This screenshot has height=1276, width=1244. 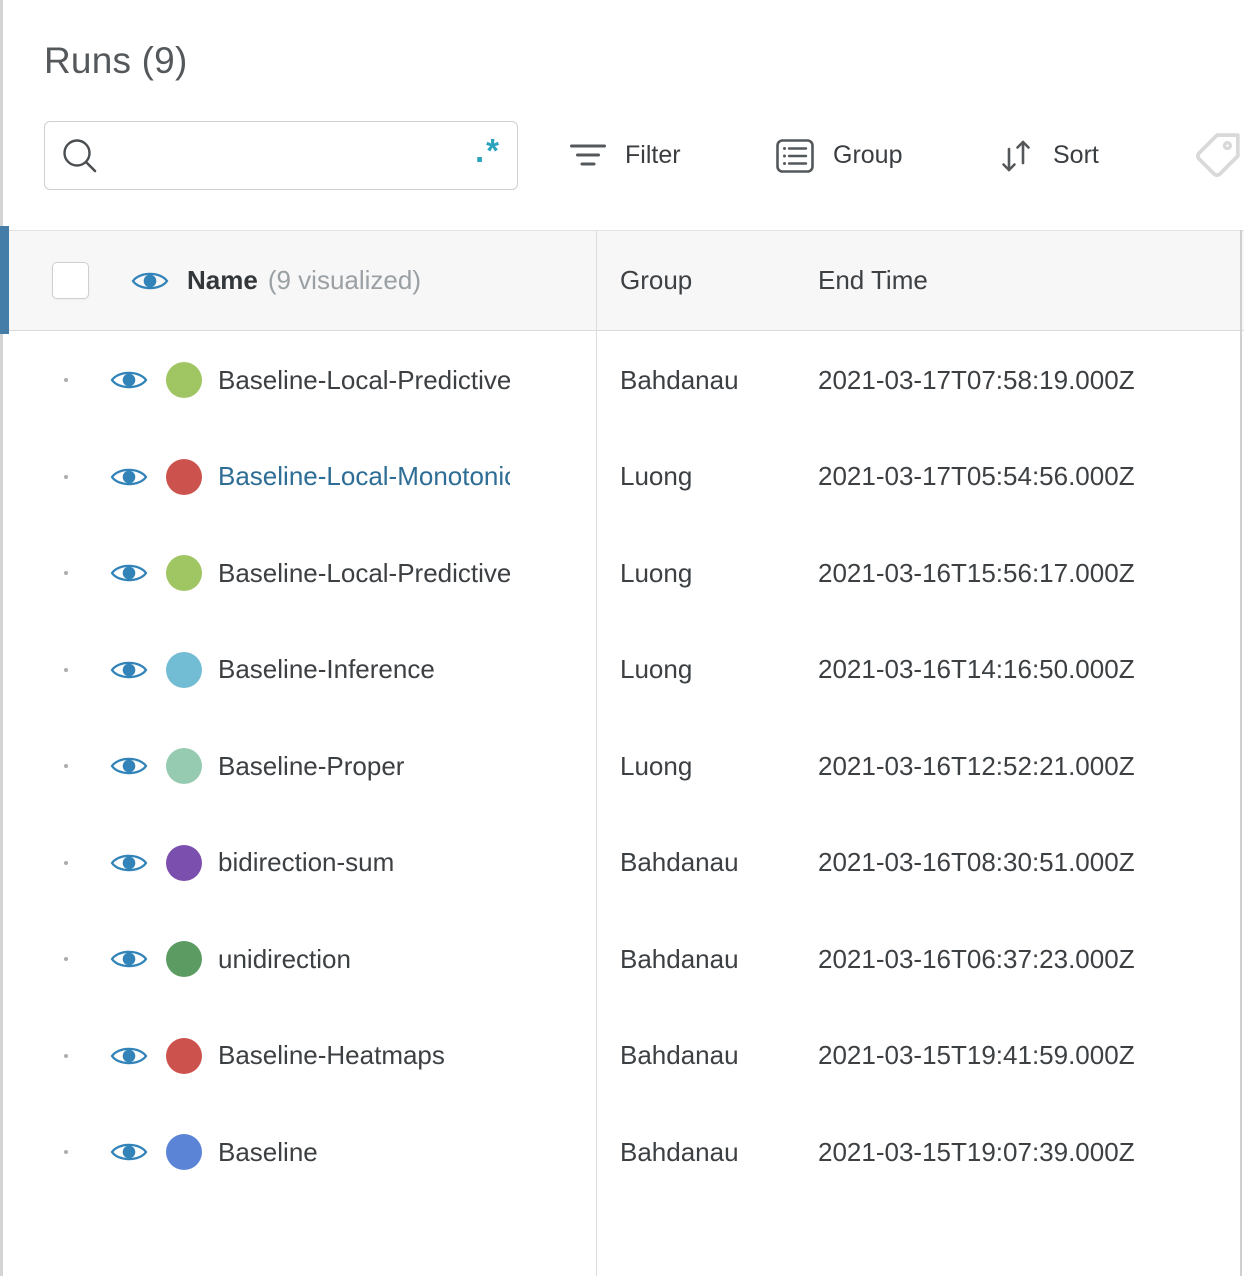 I want to click on search-icon, so click(x=80, y=155).